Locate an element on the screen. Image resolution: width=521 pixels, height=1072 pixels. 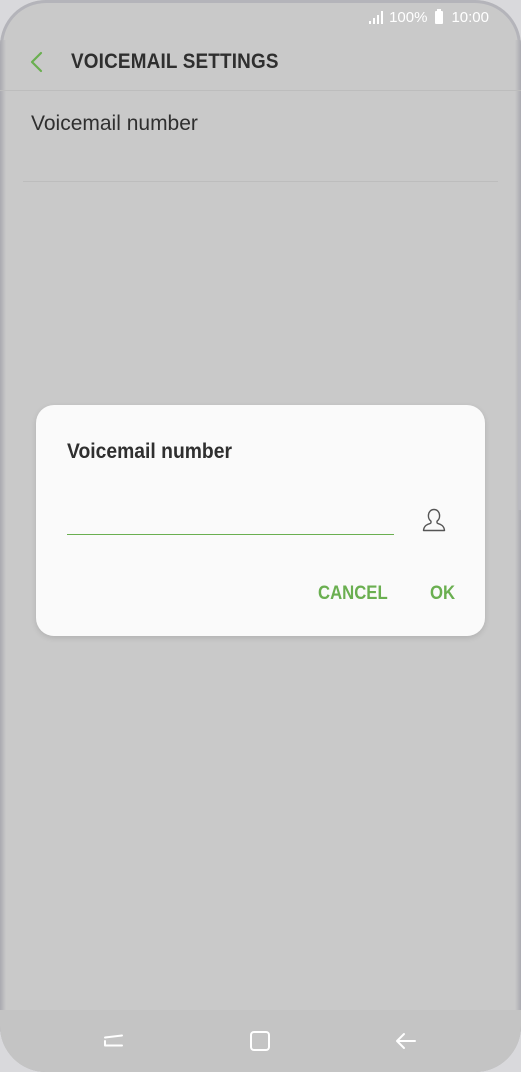
frame-edge-right is located at coordinates (518, 536).